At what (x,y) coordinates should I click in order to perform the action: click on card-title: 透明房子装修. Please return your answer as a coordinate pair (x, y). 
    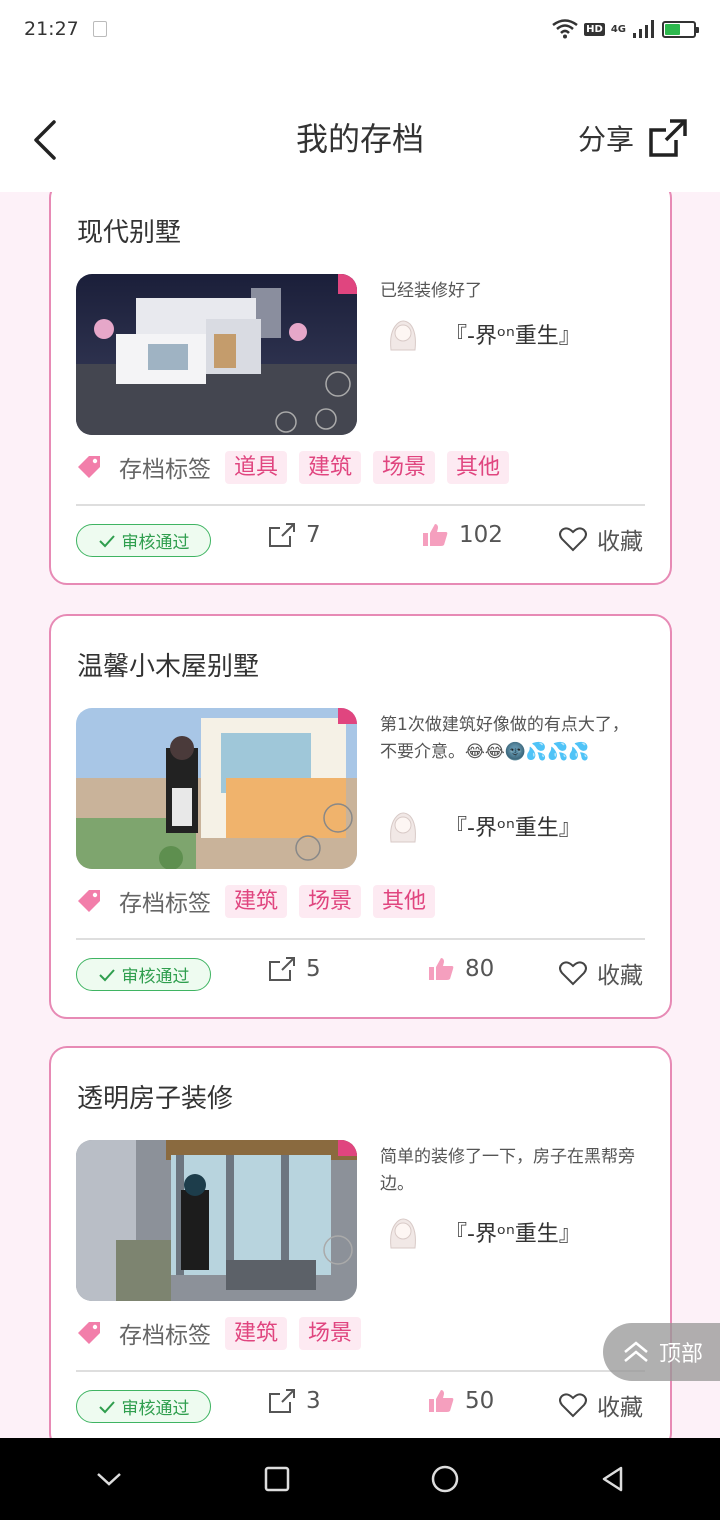
    Looking at the image, I should click on (155, 1099).